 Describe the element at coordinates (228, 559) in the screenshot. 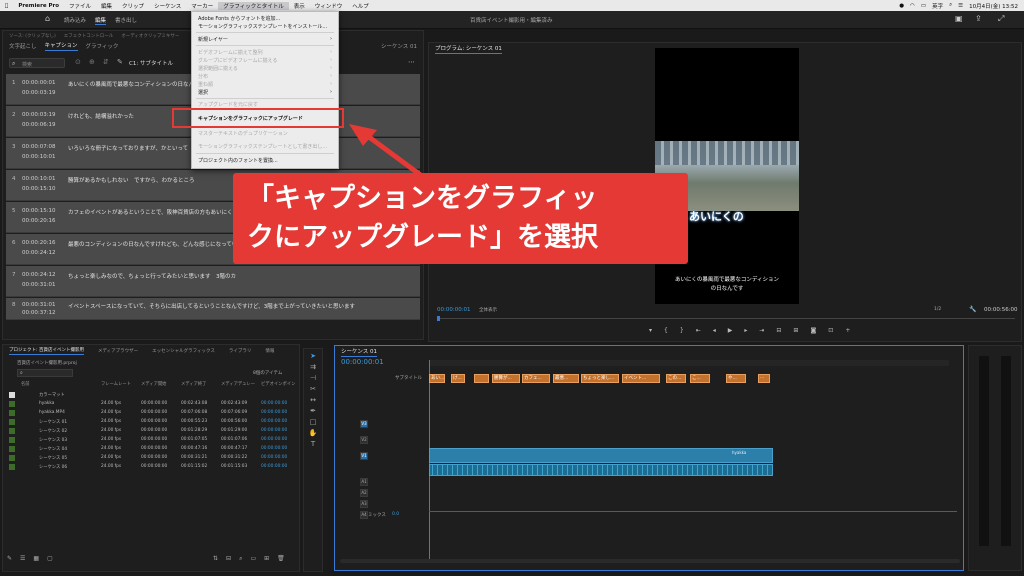

I see `automate-icon: ⊟` at that location.